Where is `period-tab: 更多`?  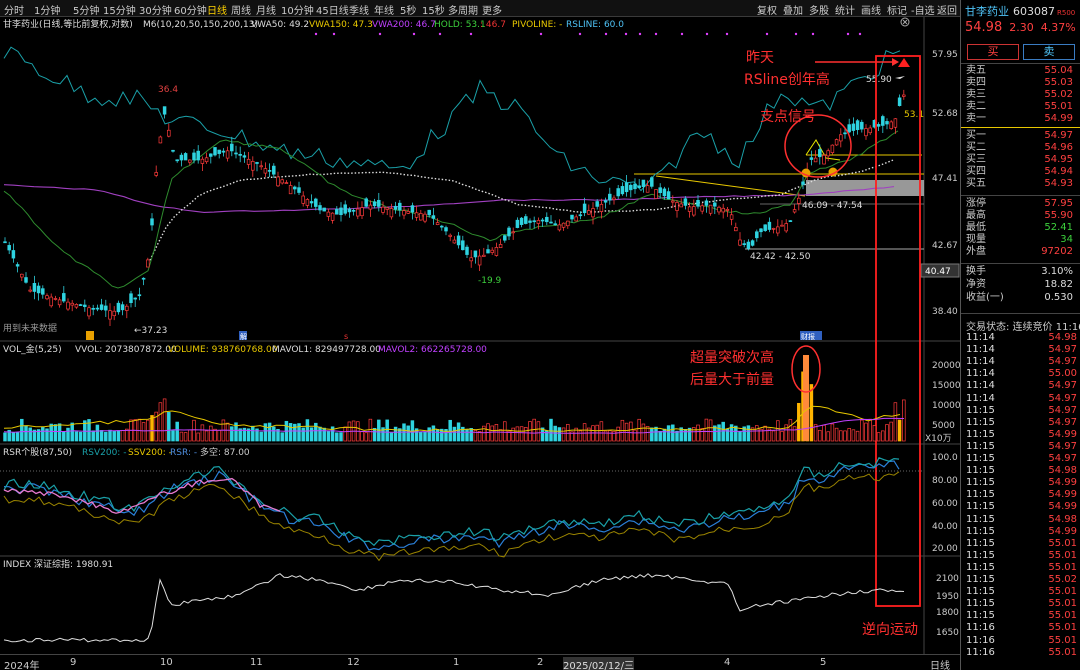 period-tab: 更多 is located at coordinates (492, 9).